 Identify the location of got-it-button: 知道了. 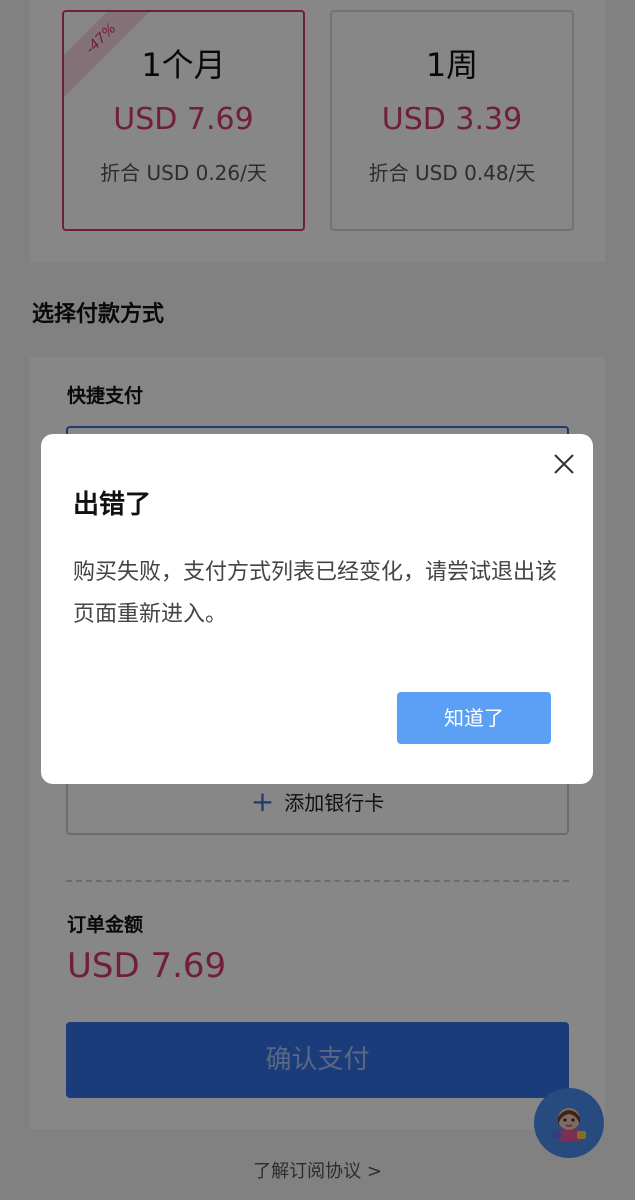
(474, 718).